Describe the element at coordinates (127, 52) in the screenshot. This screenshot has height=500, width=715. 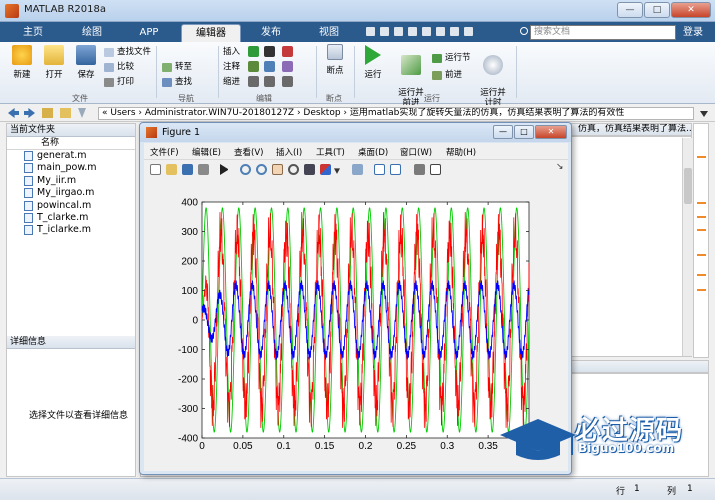
I see `find-files-button: 查找文件` at that location.